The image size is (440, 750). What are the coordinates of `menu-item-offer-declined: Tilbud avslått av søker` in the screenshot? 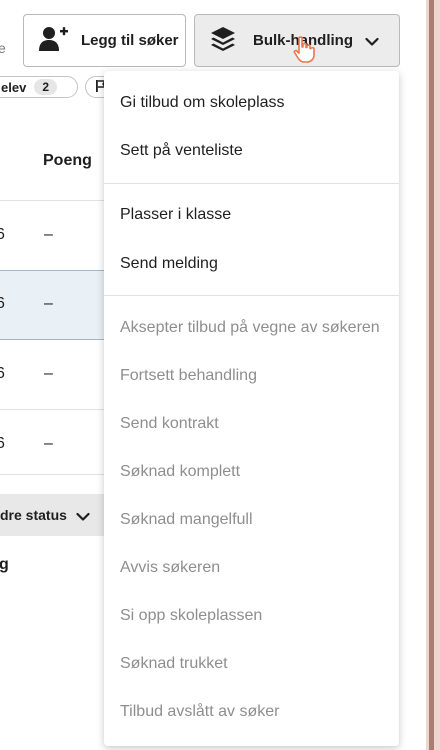 It's located at (199, 712).